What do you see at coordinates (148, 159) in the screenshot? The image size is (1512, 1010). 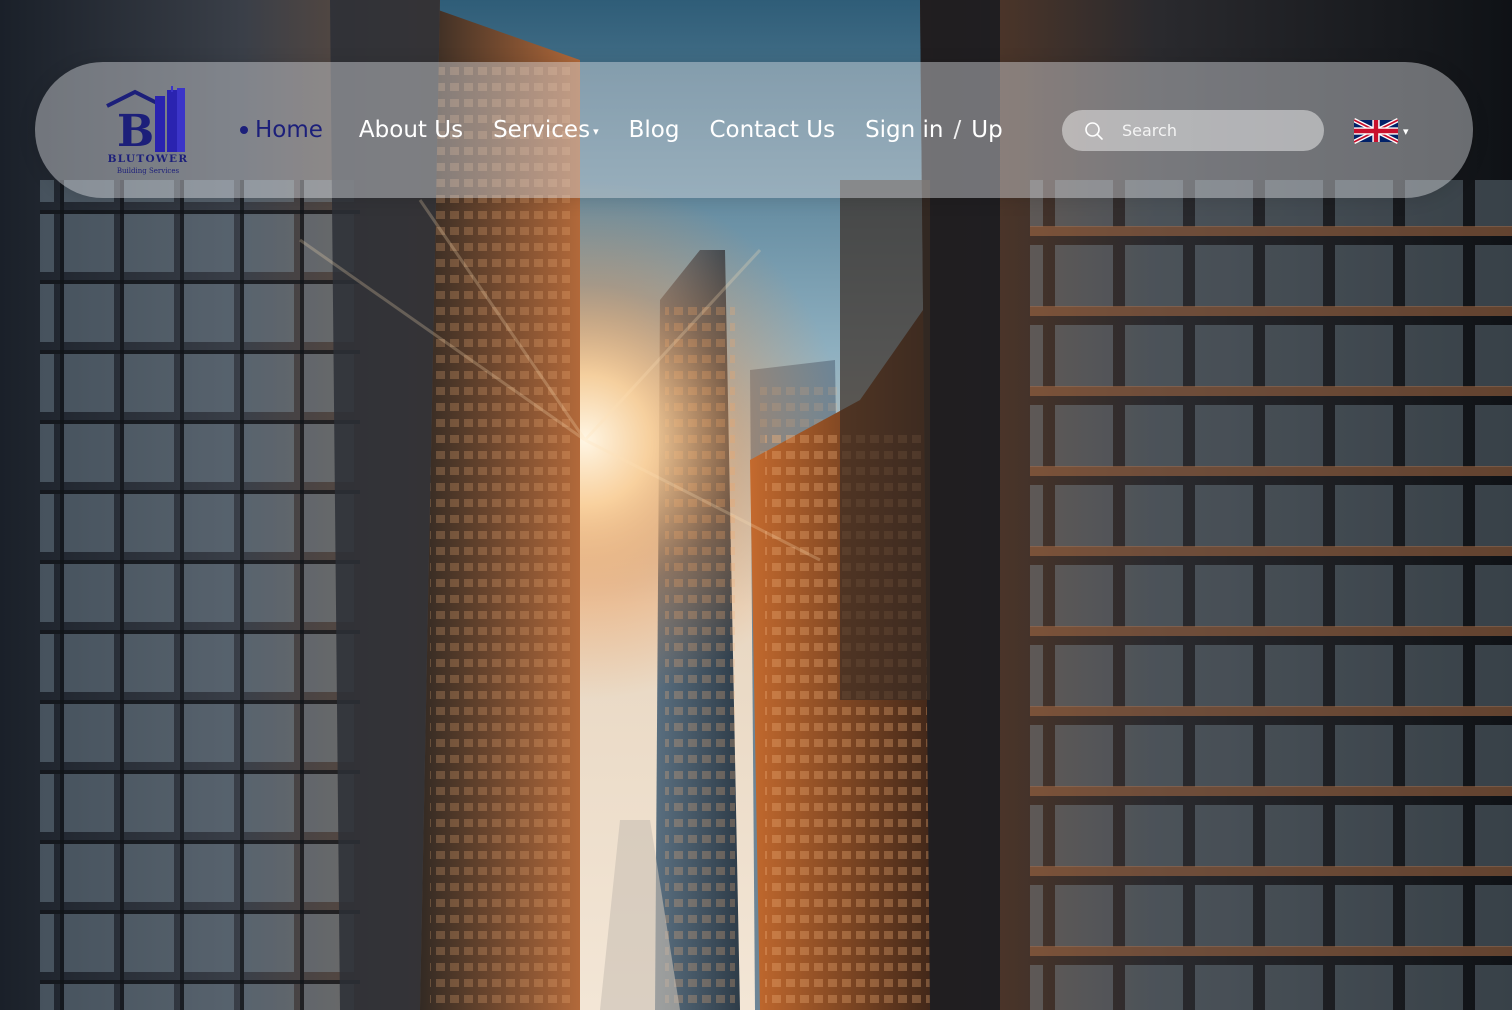 I see `brand-name: BLUTOWER` at bounding box center [148, 159].